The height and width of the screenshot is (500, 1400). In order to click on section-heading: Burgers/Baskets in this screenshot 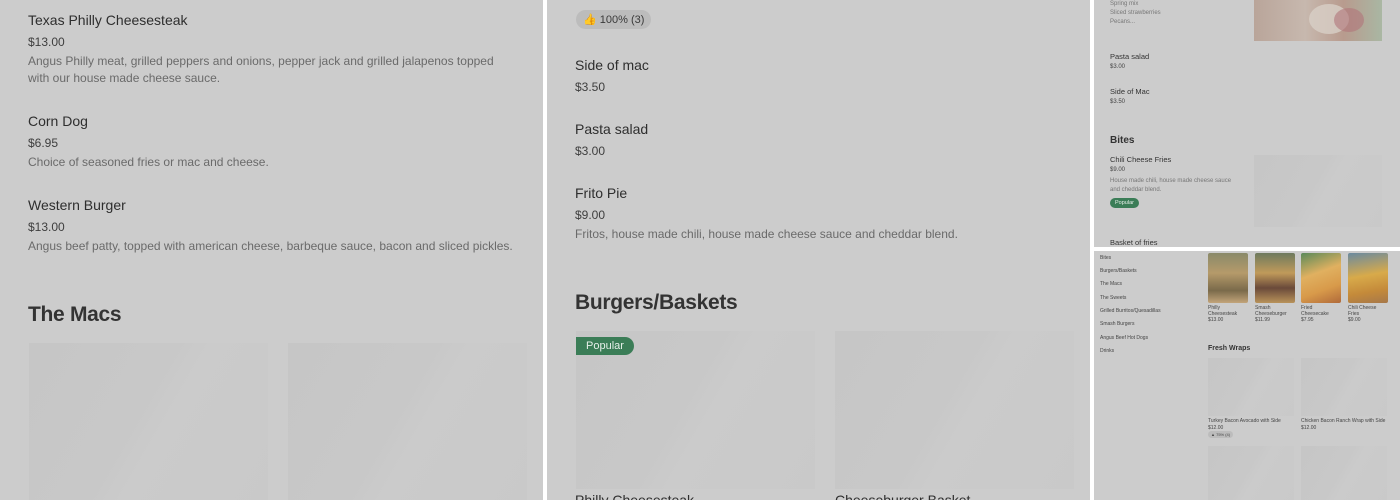, I will do `click(656, 302)`.